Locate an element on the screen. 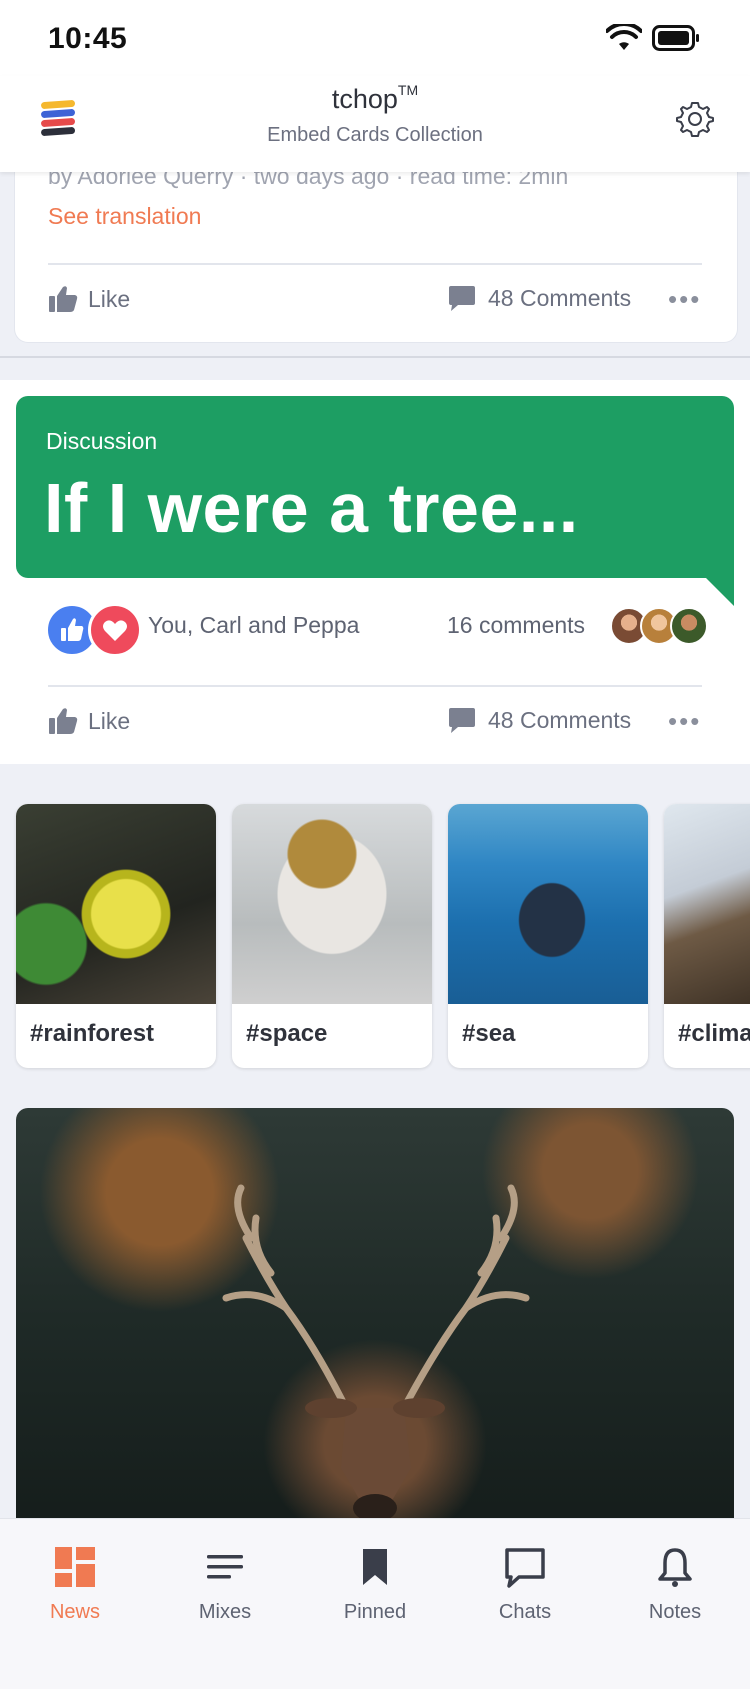 The image size is (750, 1689). trademark-mark: TM is located at coordinates (408, 90).